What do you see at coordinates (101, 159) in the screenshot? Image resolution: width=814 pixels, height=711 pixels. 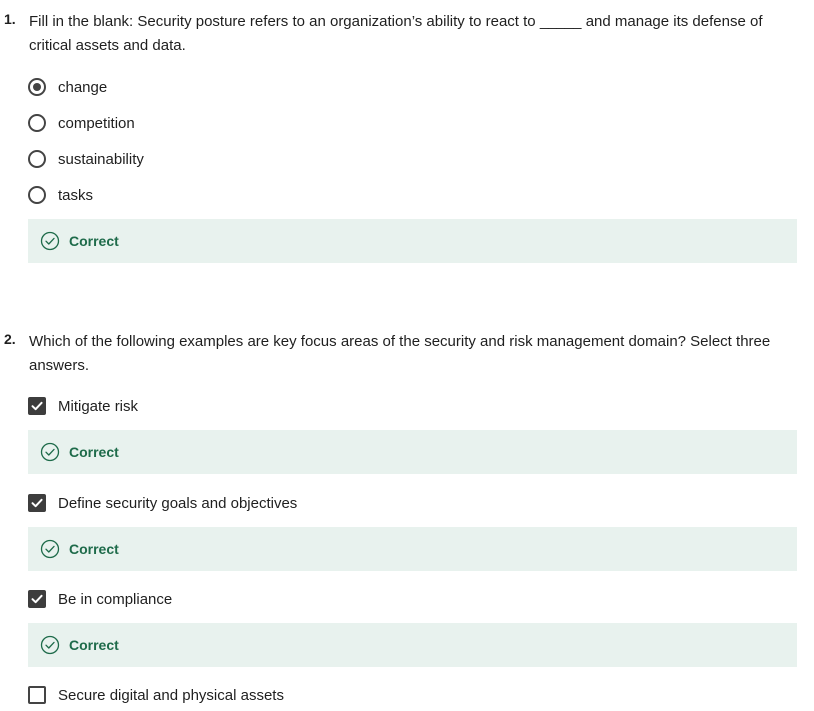 I see `option-label: sustainability` at bounding box center [101, 159].